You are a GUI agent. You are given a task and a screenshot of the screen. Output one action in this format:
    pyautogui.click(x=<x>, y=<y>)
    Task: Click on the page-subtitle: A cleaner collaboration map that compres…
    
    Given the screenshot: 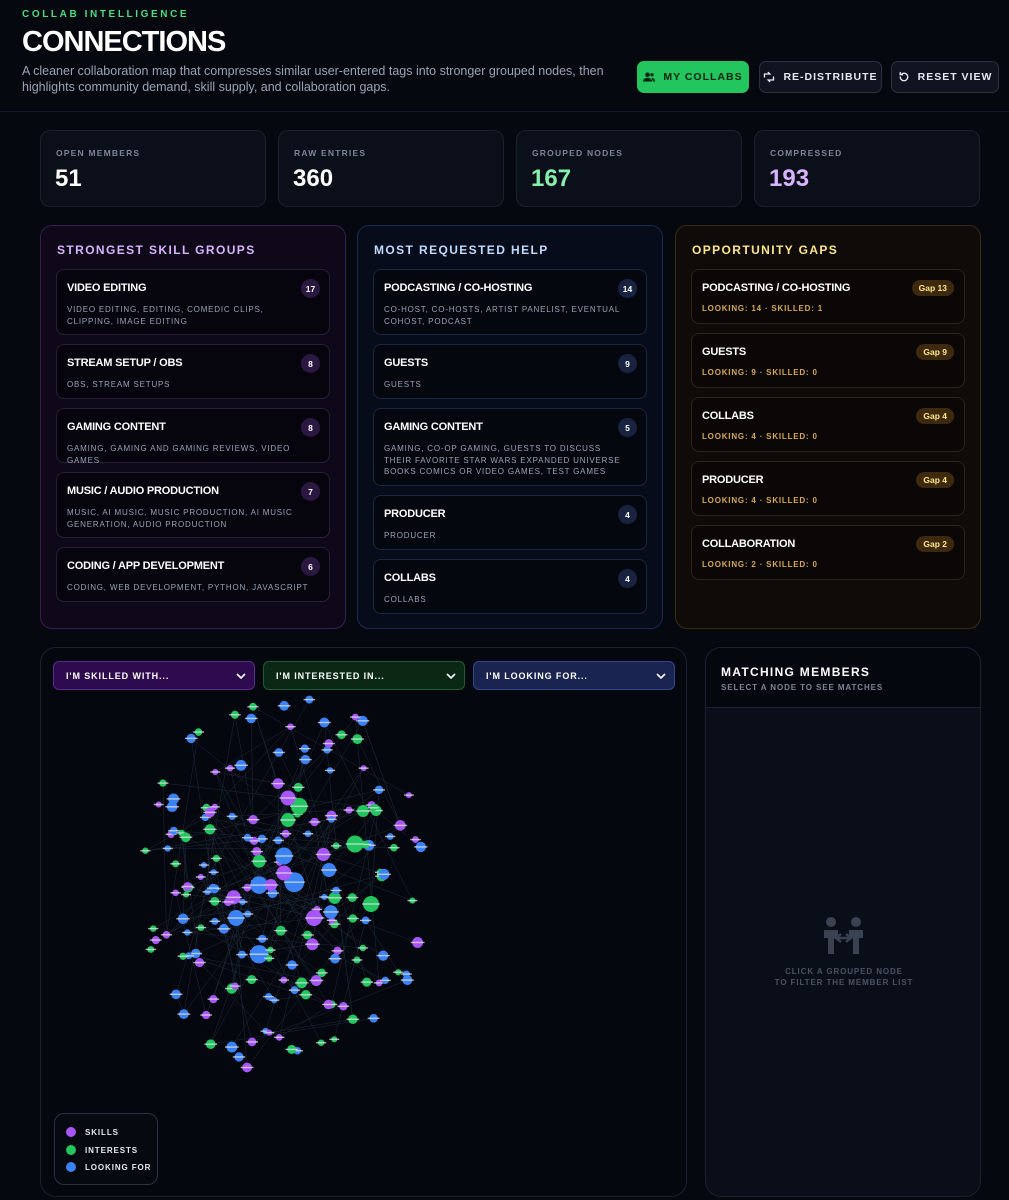 What is the action you would take?
    pyautogui.click(x=313, y=79)
    